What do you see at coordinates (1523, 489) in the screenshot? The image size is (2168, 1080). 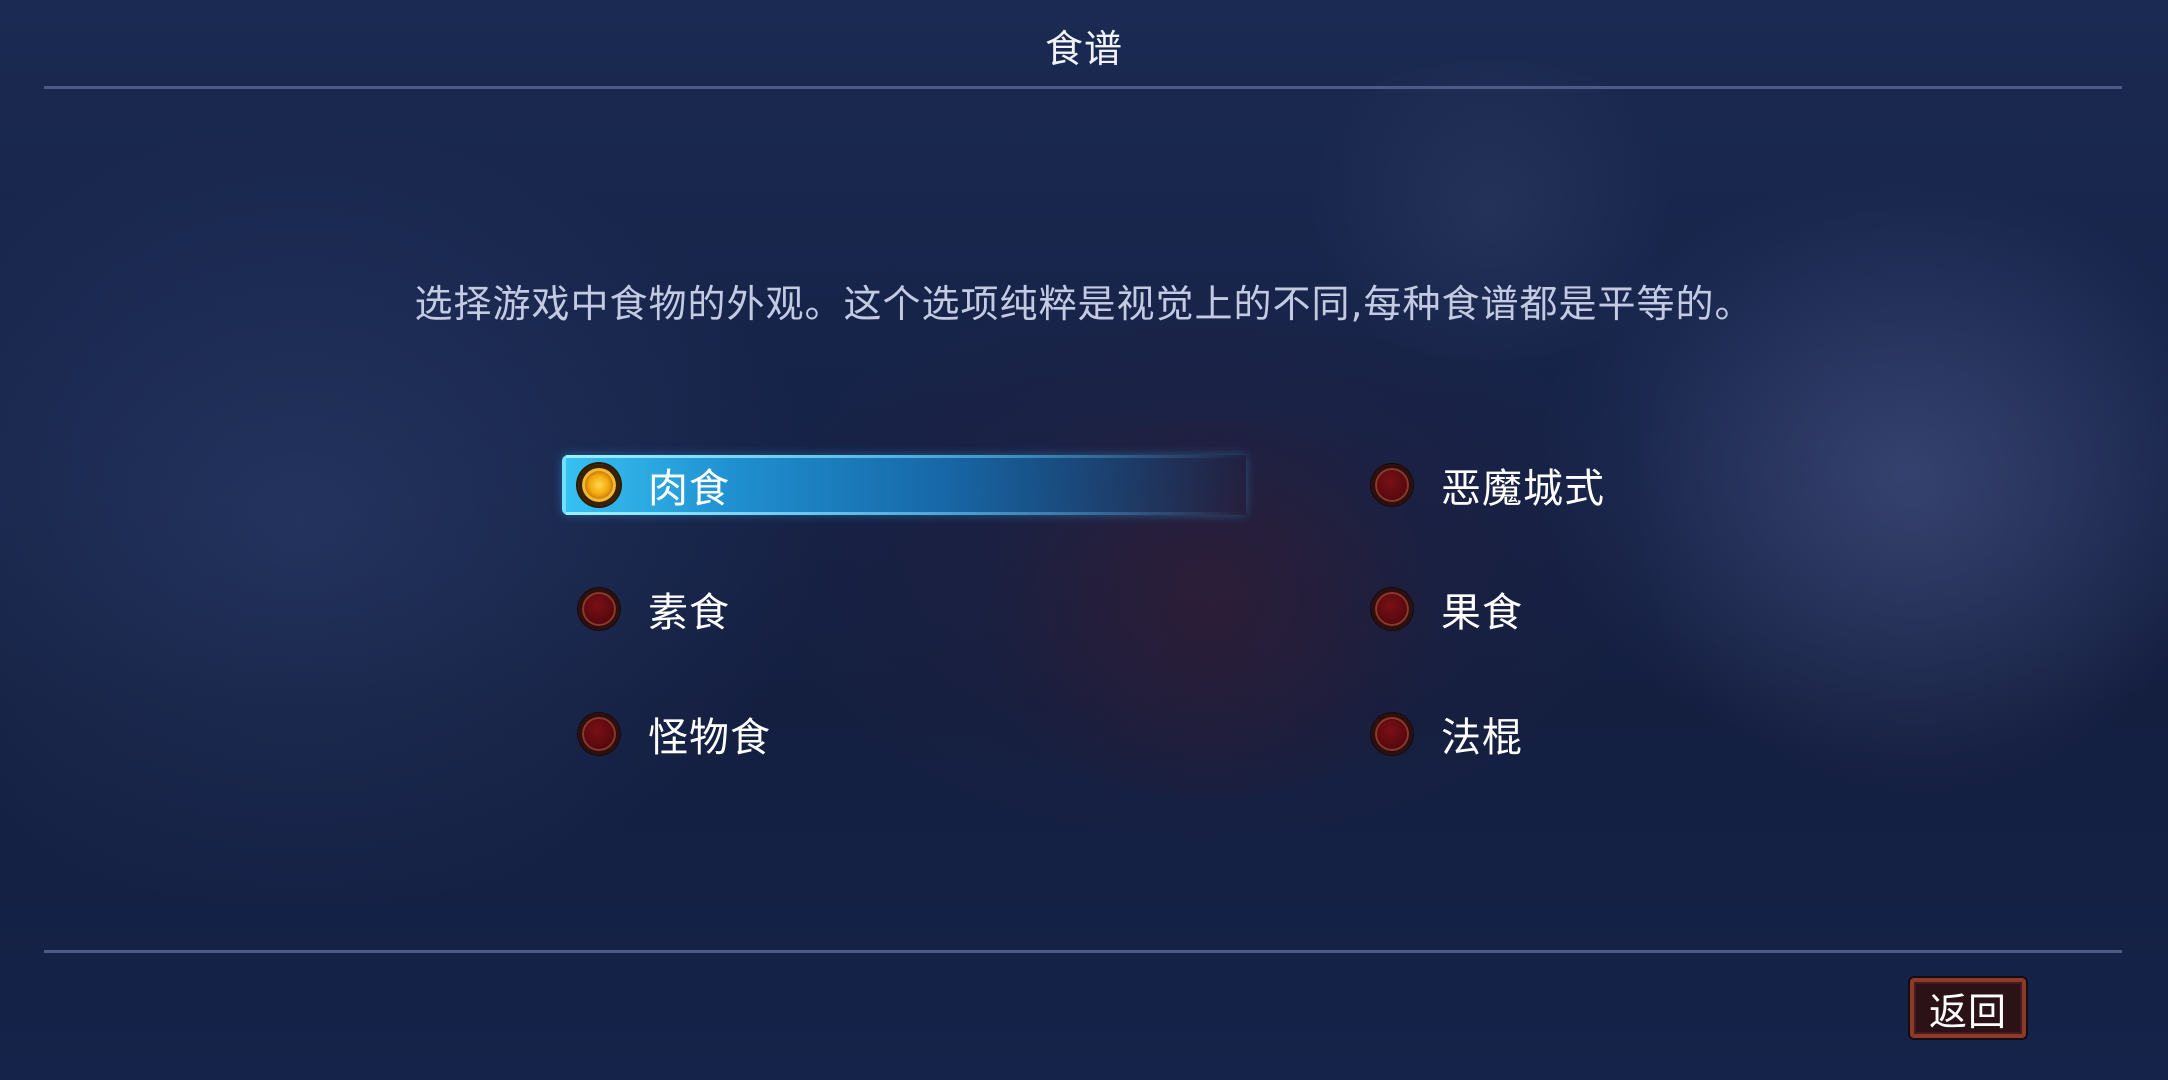 I see `option-label: 恶魔城式` at bounding box center [1523, 489].